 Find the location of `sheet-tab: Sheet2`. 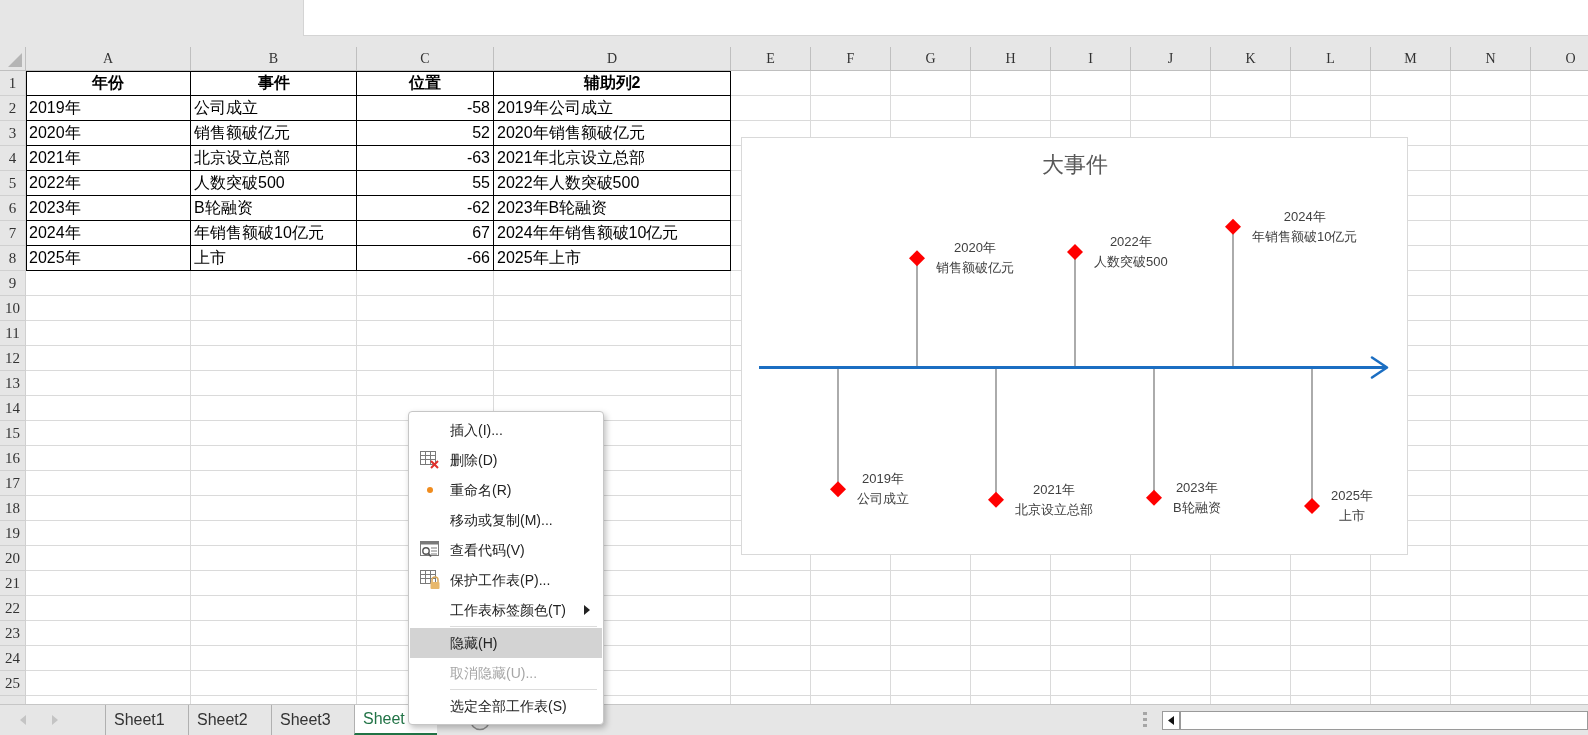

sheet-tab: Sheet2 is located at coordinates (229, 720).